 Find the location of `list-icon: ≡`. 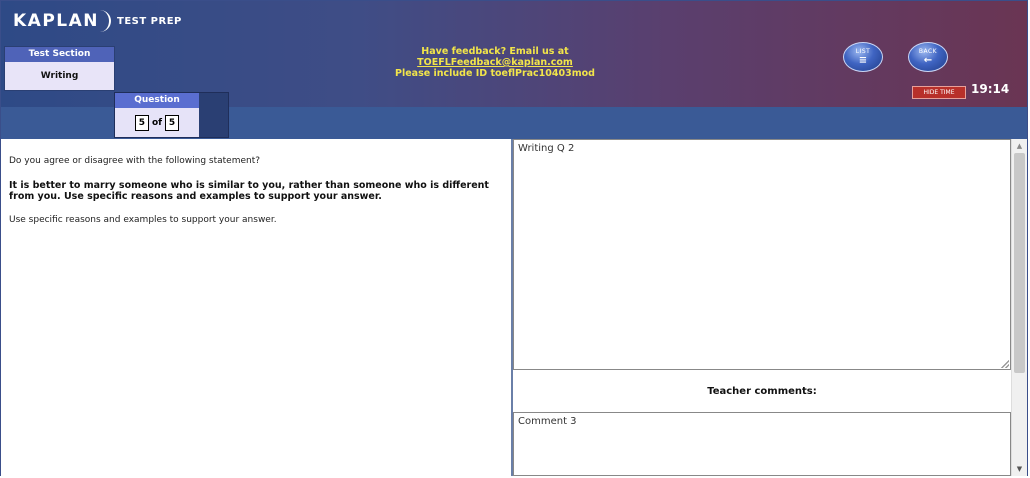

list-icon: ≡ is located at coordinates (863, 60).